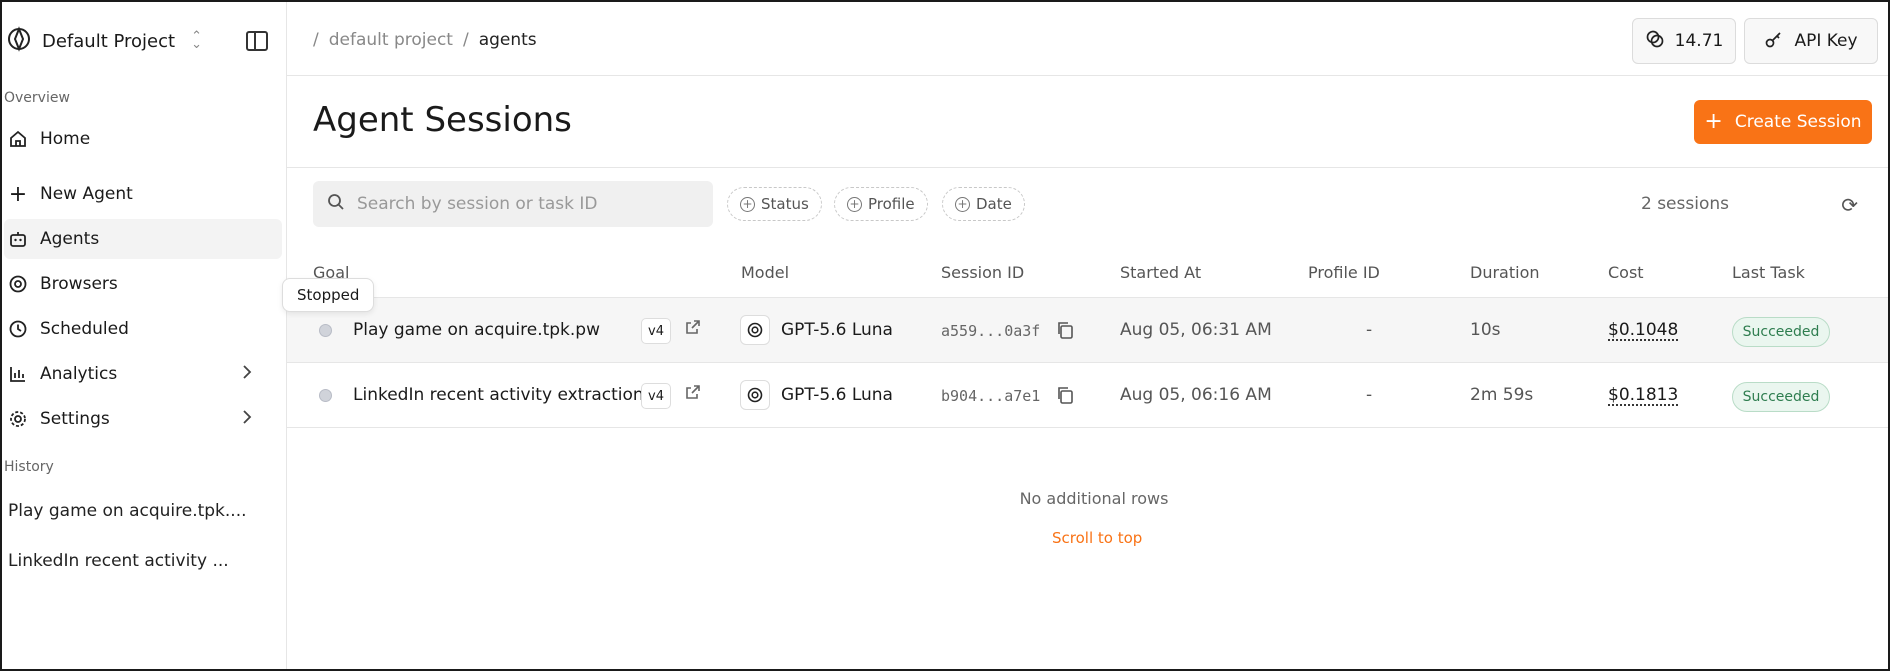  Describe the element at coordinates (1643, 330) in the screenshot. I see `cost: $0.1048` at that location.